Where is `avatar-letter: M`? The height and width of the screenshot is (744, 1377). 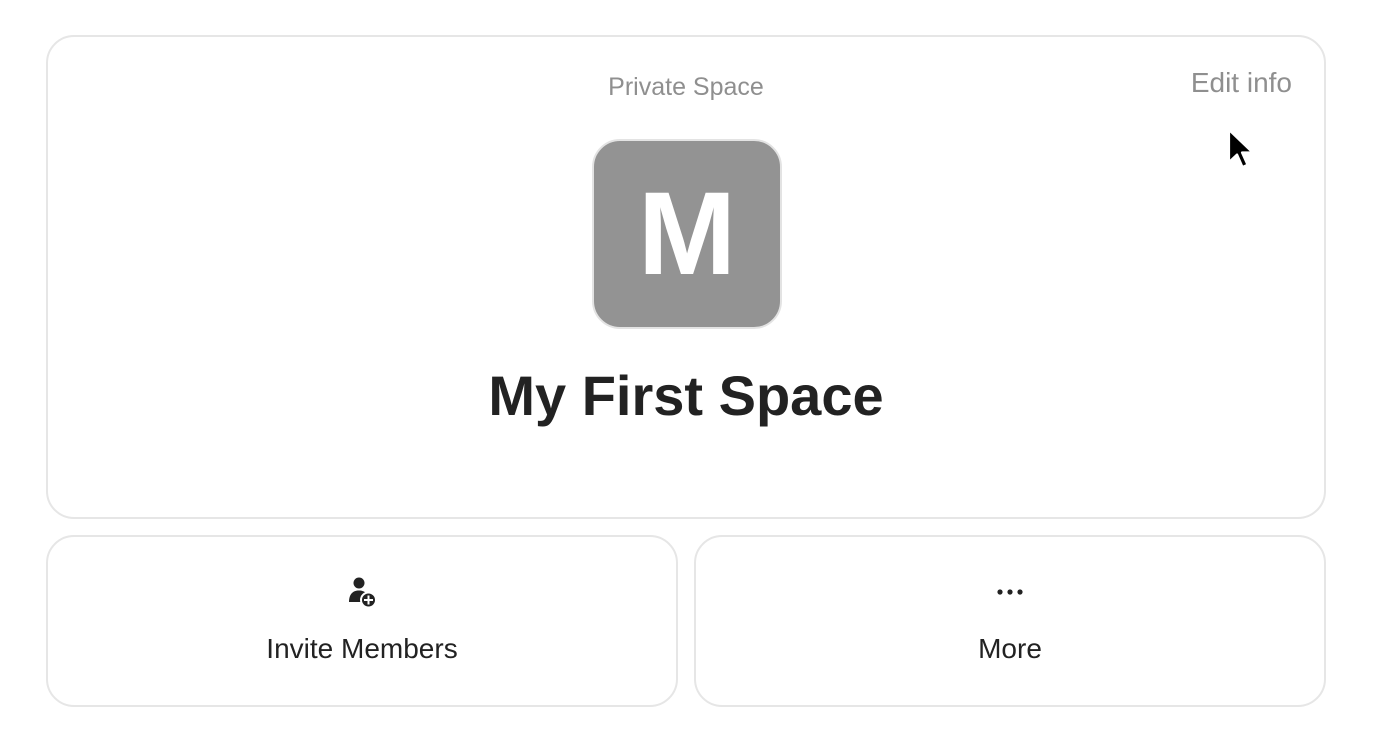
avatar-letter: M is located at coordinates (687, 234).